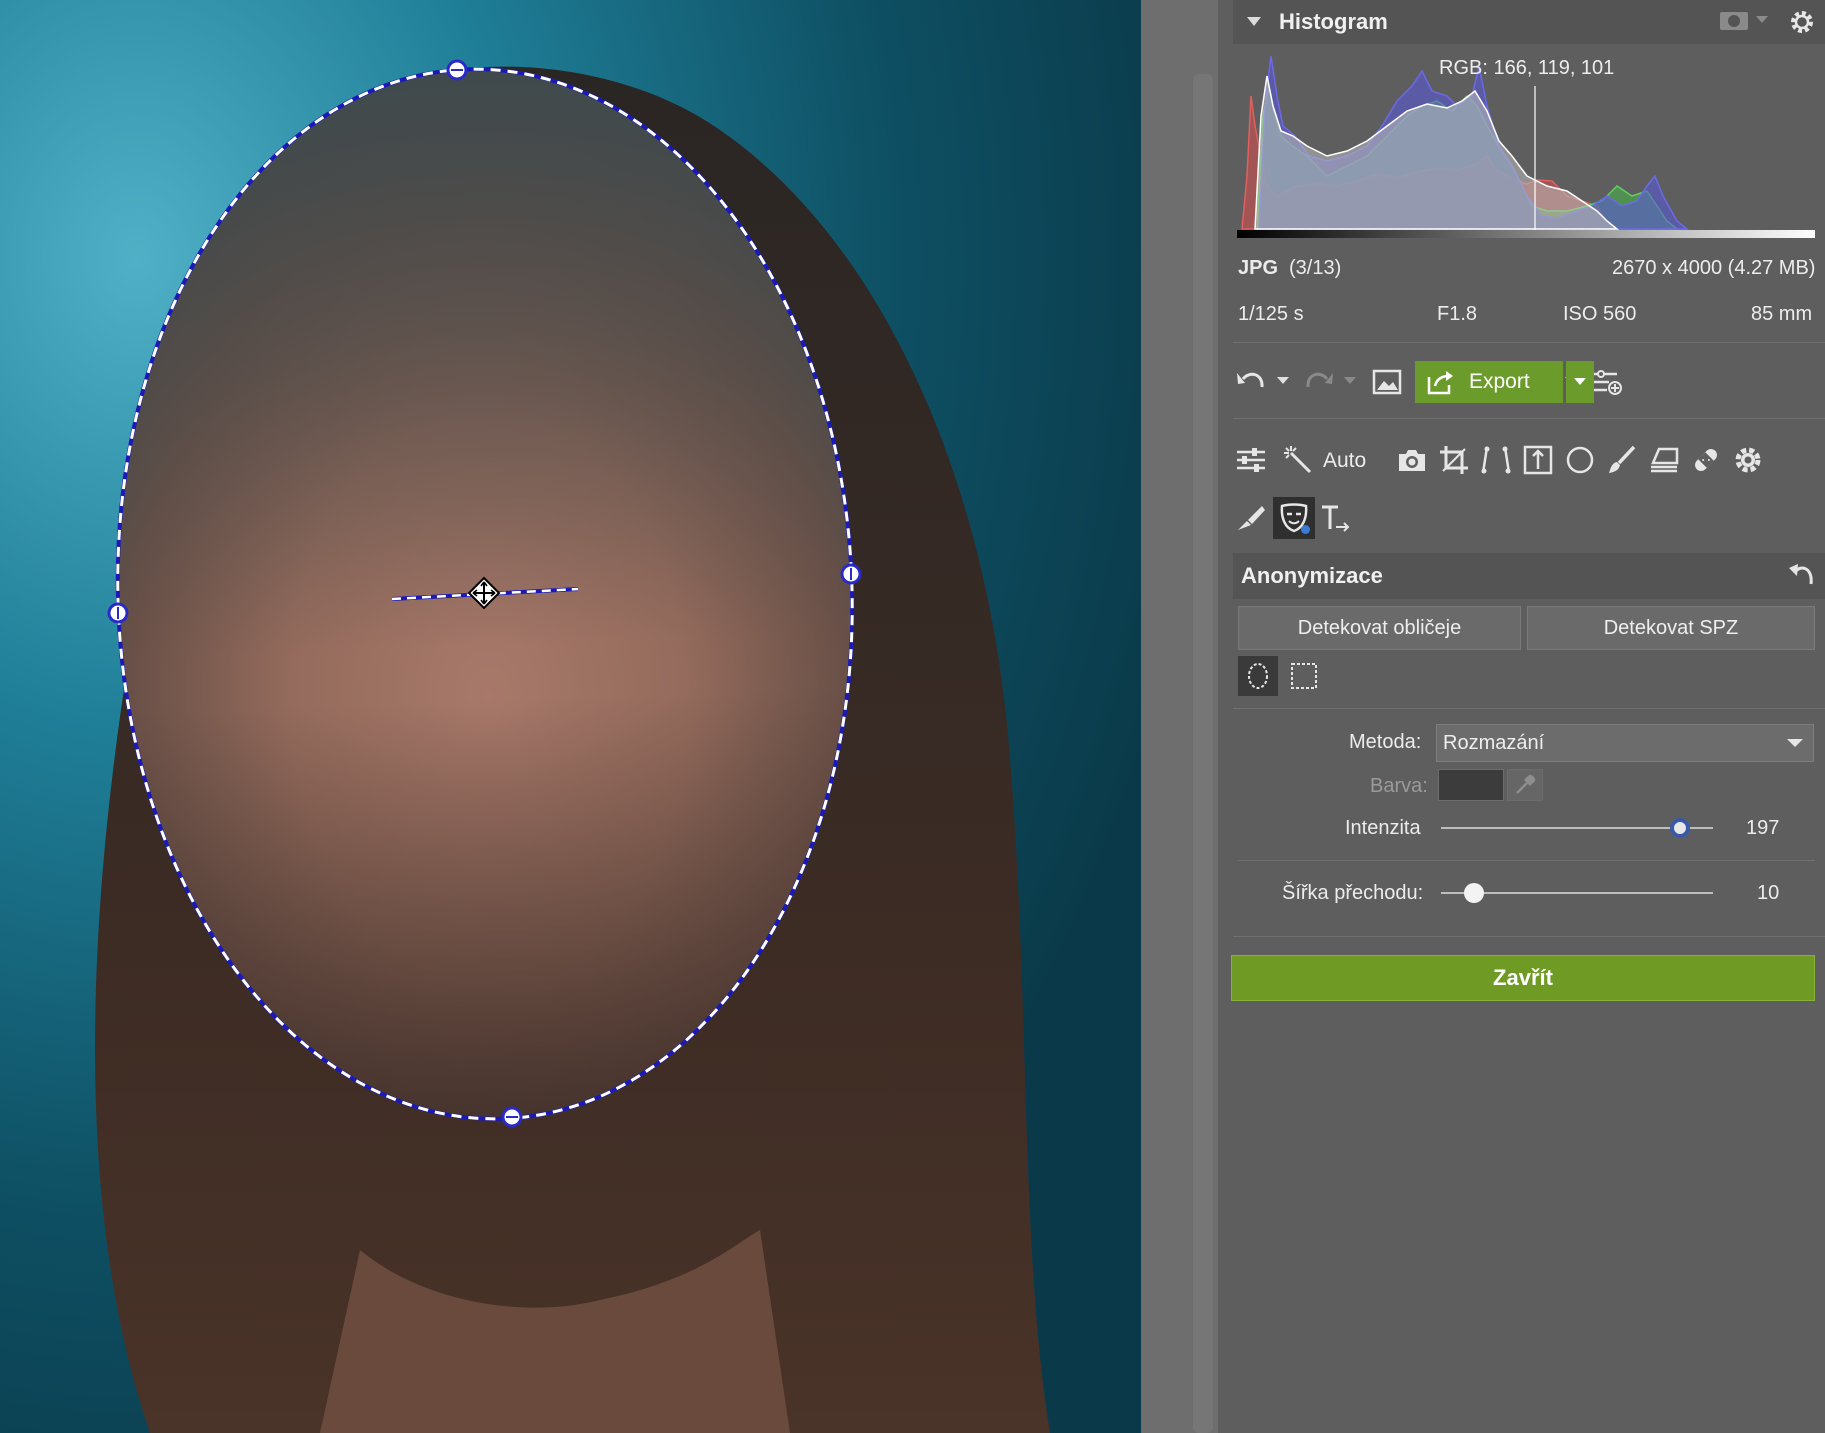 The width and height of the screenshot is (1825, 1433). Describe the element at coordinates (1312, 575) in the screenshot. I see `anonymization-title: Anonymizace` at that location.